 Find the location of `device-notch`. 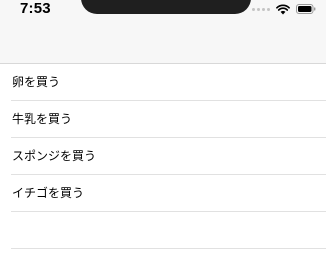

device-notch is located at coordinates (166, 7).